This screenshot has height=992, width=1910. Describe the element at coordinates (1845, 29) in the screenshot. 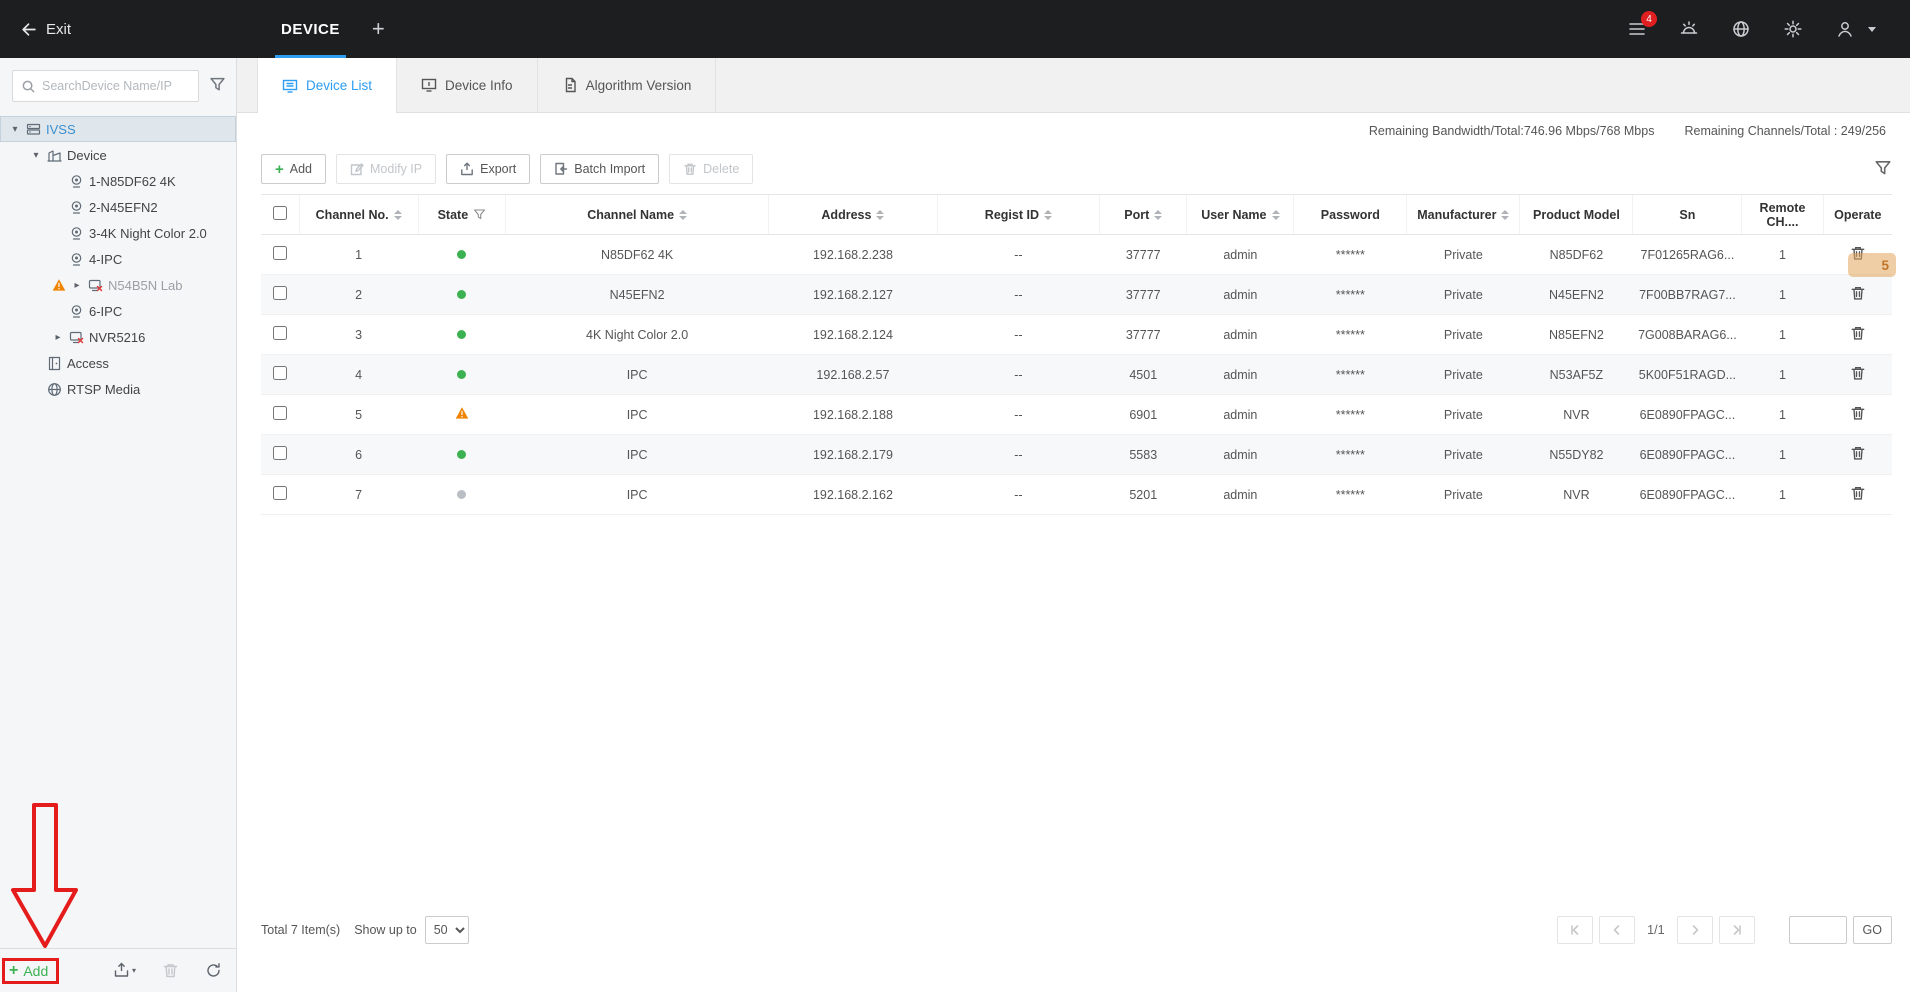

I see `user-menu-icon` at that location.